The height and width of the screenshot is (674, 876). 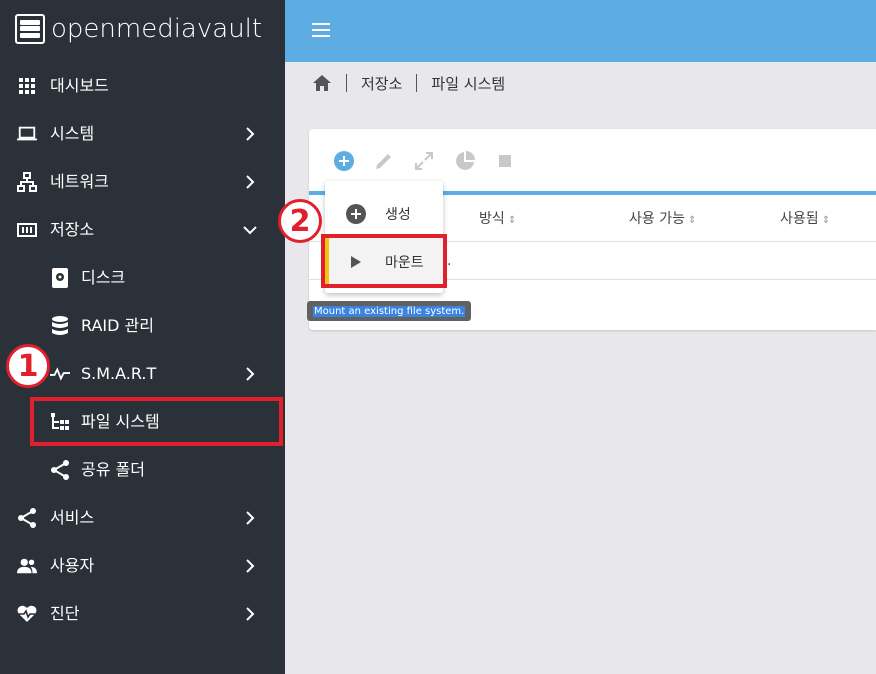 I want to click on column-header-label: 방식, so click(x=492, y=219).